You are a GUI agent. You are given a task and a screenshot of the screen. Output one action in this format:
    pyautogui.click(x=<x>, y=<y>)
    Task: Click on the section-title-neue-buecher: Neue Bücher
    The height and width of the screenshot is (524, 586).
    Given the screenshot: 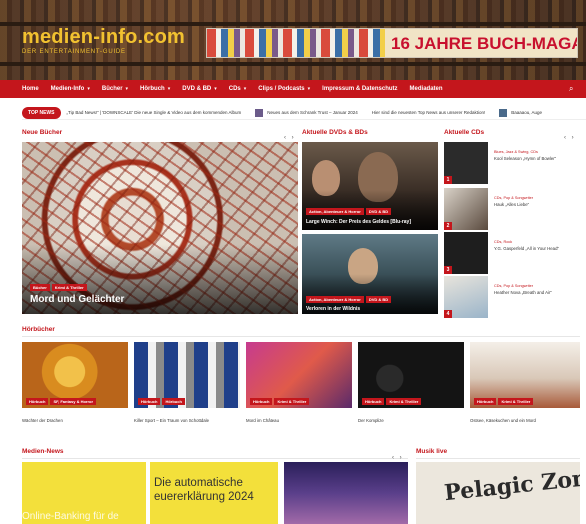 What is the action you would take?
    pyautogui.click(x=42, y=132)
    